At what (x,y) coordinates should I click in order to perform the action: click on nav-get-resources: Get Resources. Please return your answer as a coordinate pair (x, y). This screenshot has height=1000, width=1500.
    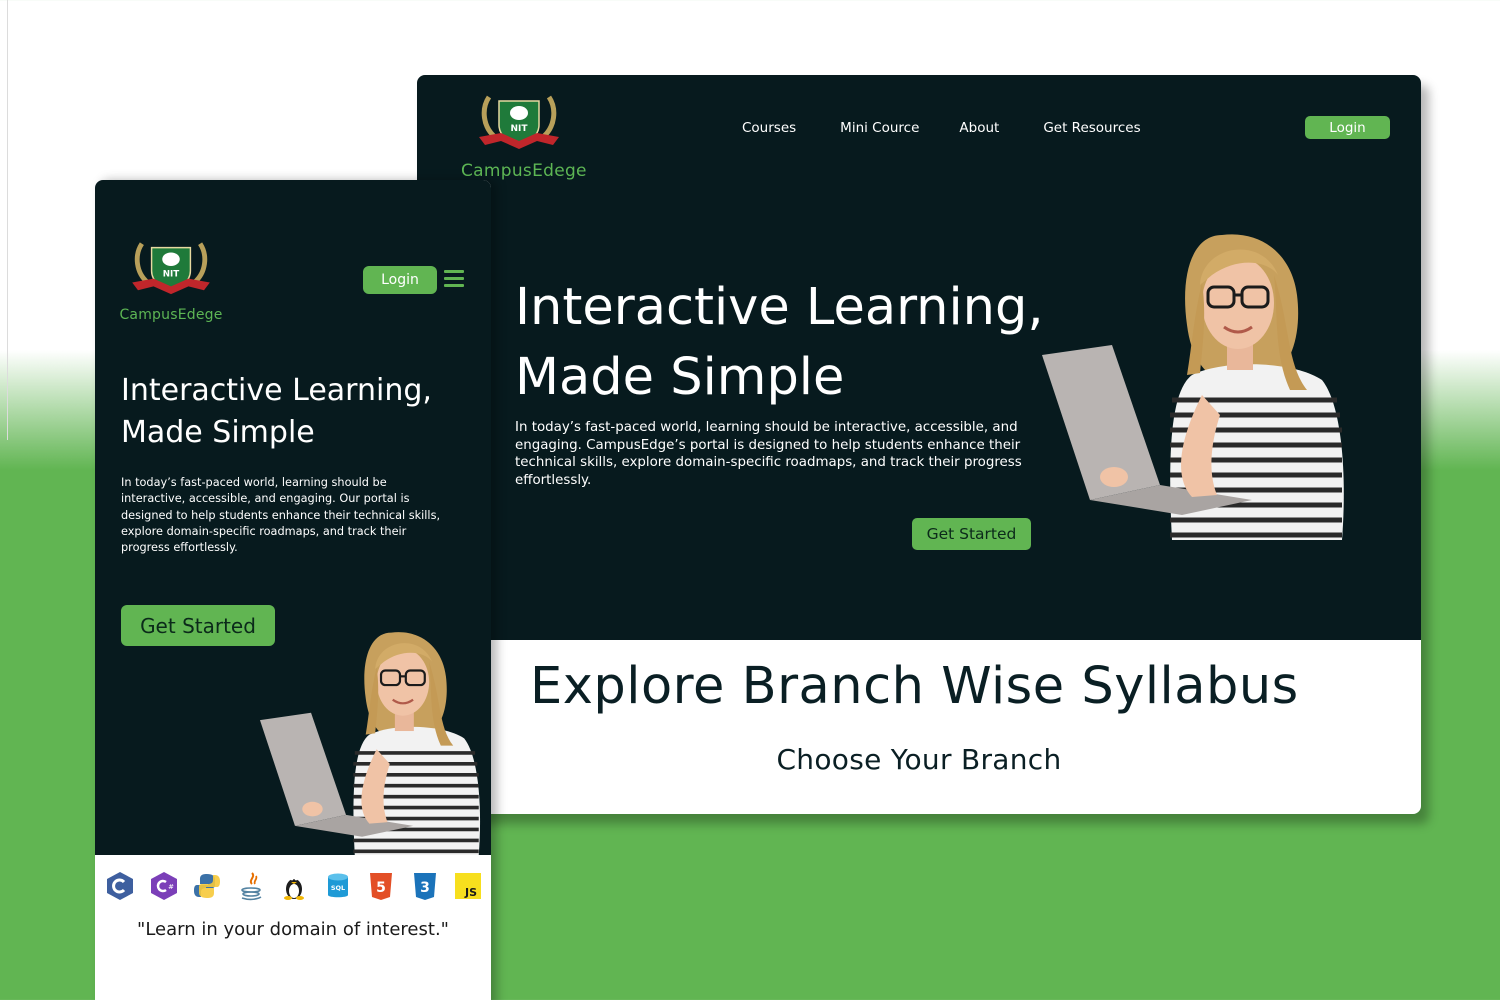
    Looking at the image, I should click on (1091, 128).